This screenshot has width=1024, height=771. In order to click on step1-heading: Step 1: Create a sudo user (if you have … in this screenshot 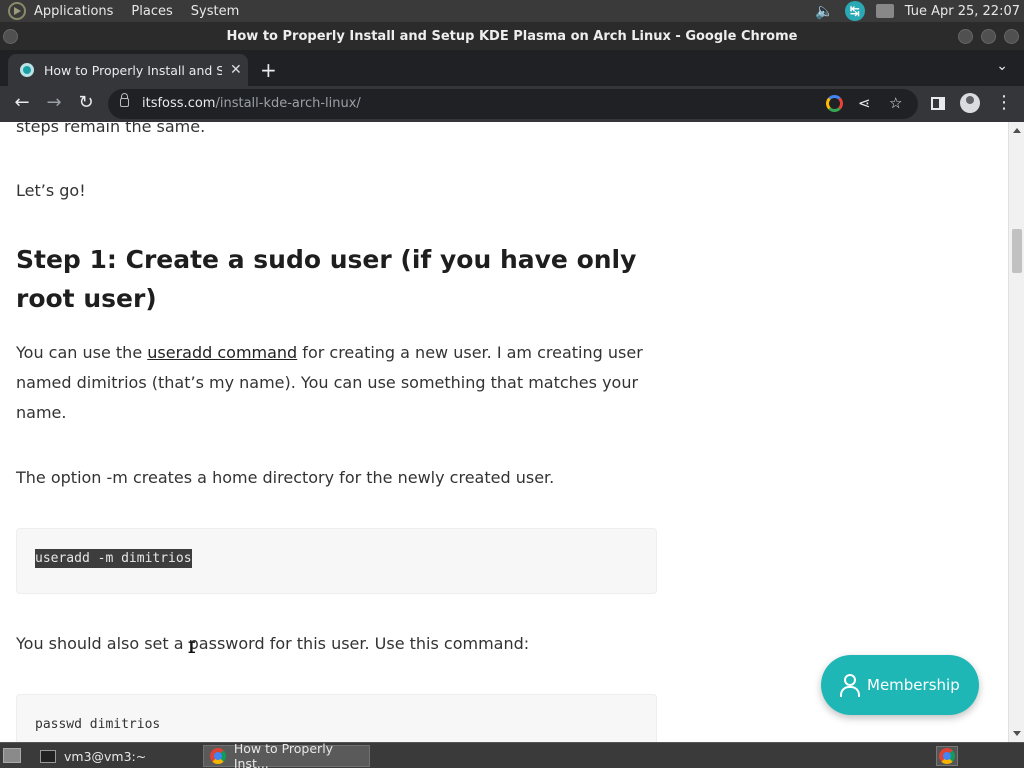, I will do `click(326, 279)`.